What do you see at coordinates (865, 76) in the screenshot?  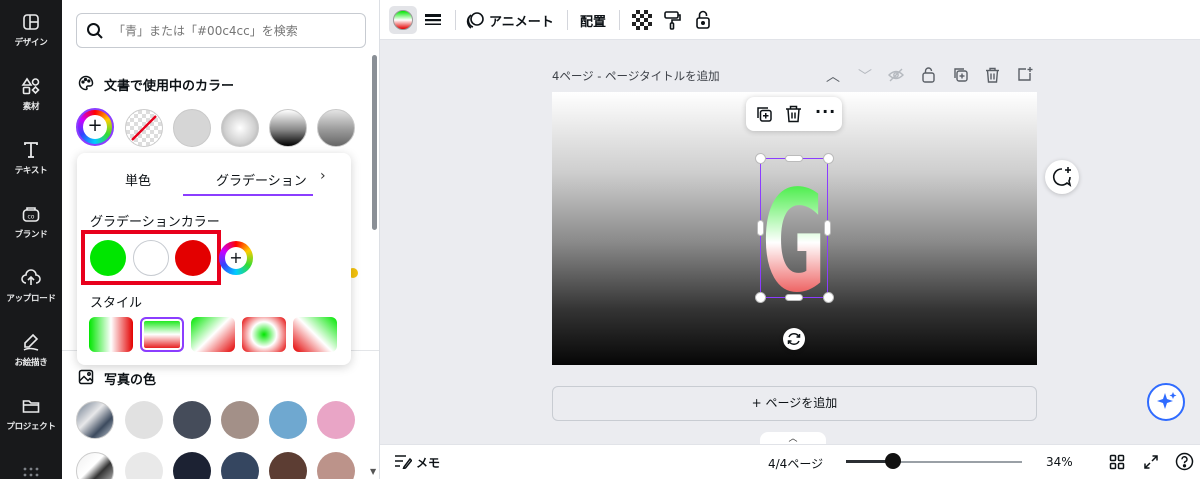 I see `chevron-down-icon: ﹀` at bounding box center [865, 76].